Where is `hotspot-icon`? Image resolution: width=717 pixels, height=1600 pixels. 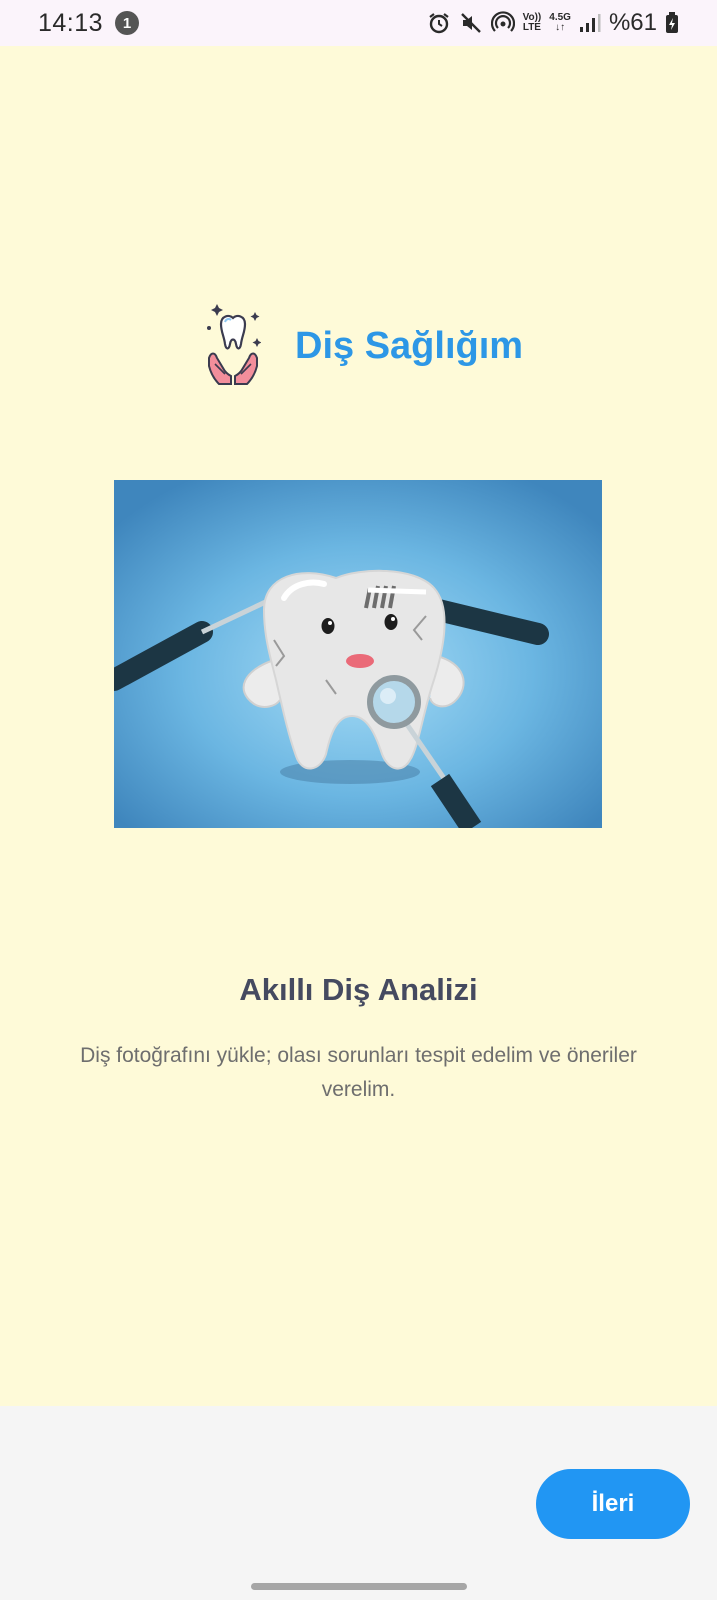 hotspot-icon is located at coordinates (502, 23).